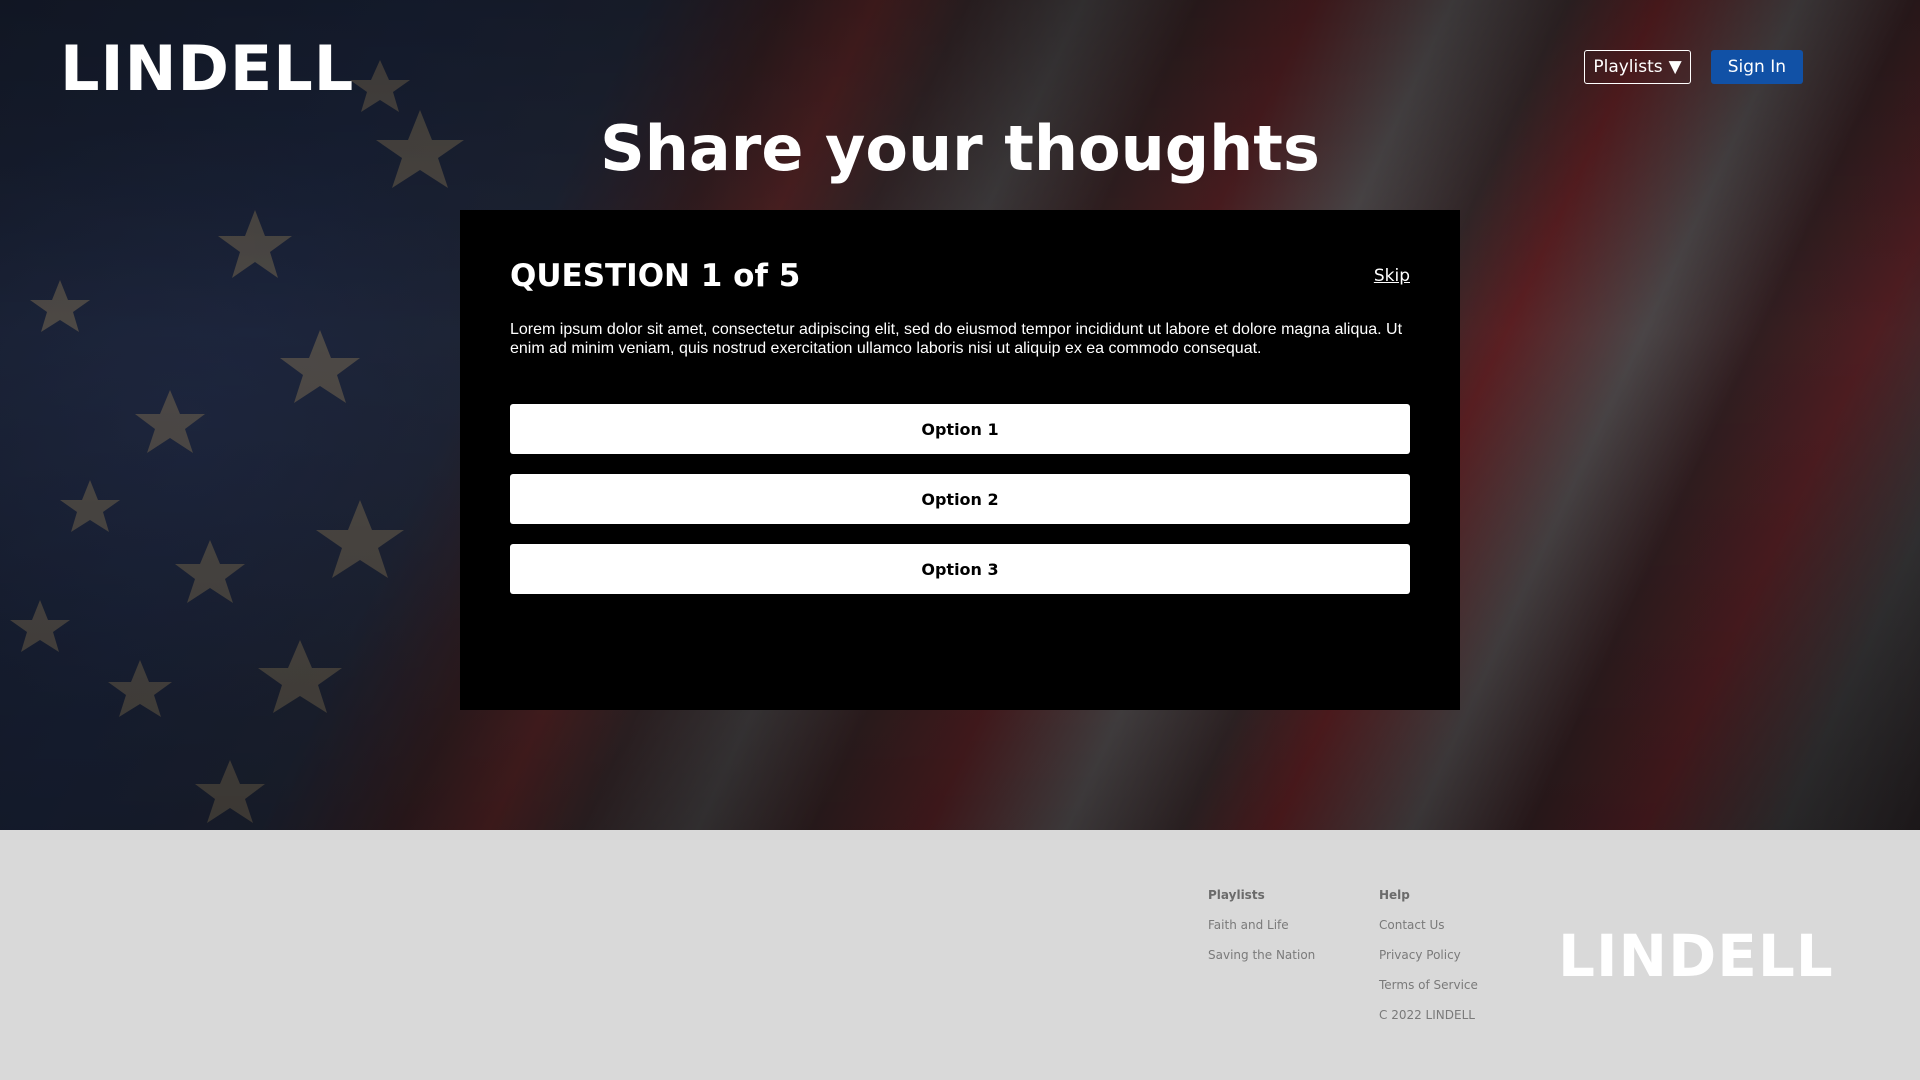  Describe the element at coordinates (1236, 895) in the screenshot. I see `footer-playlists-heading: Playlists` at that location.